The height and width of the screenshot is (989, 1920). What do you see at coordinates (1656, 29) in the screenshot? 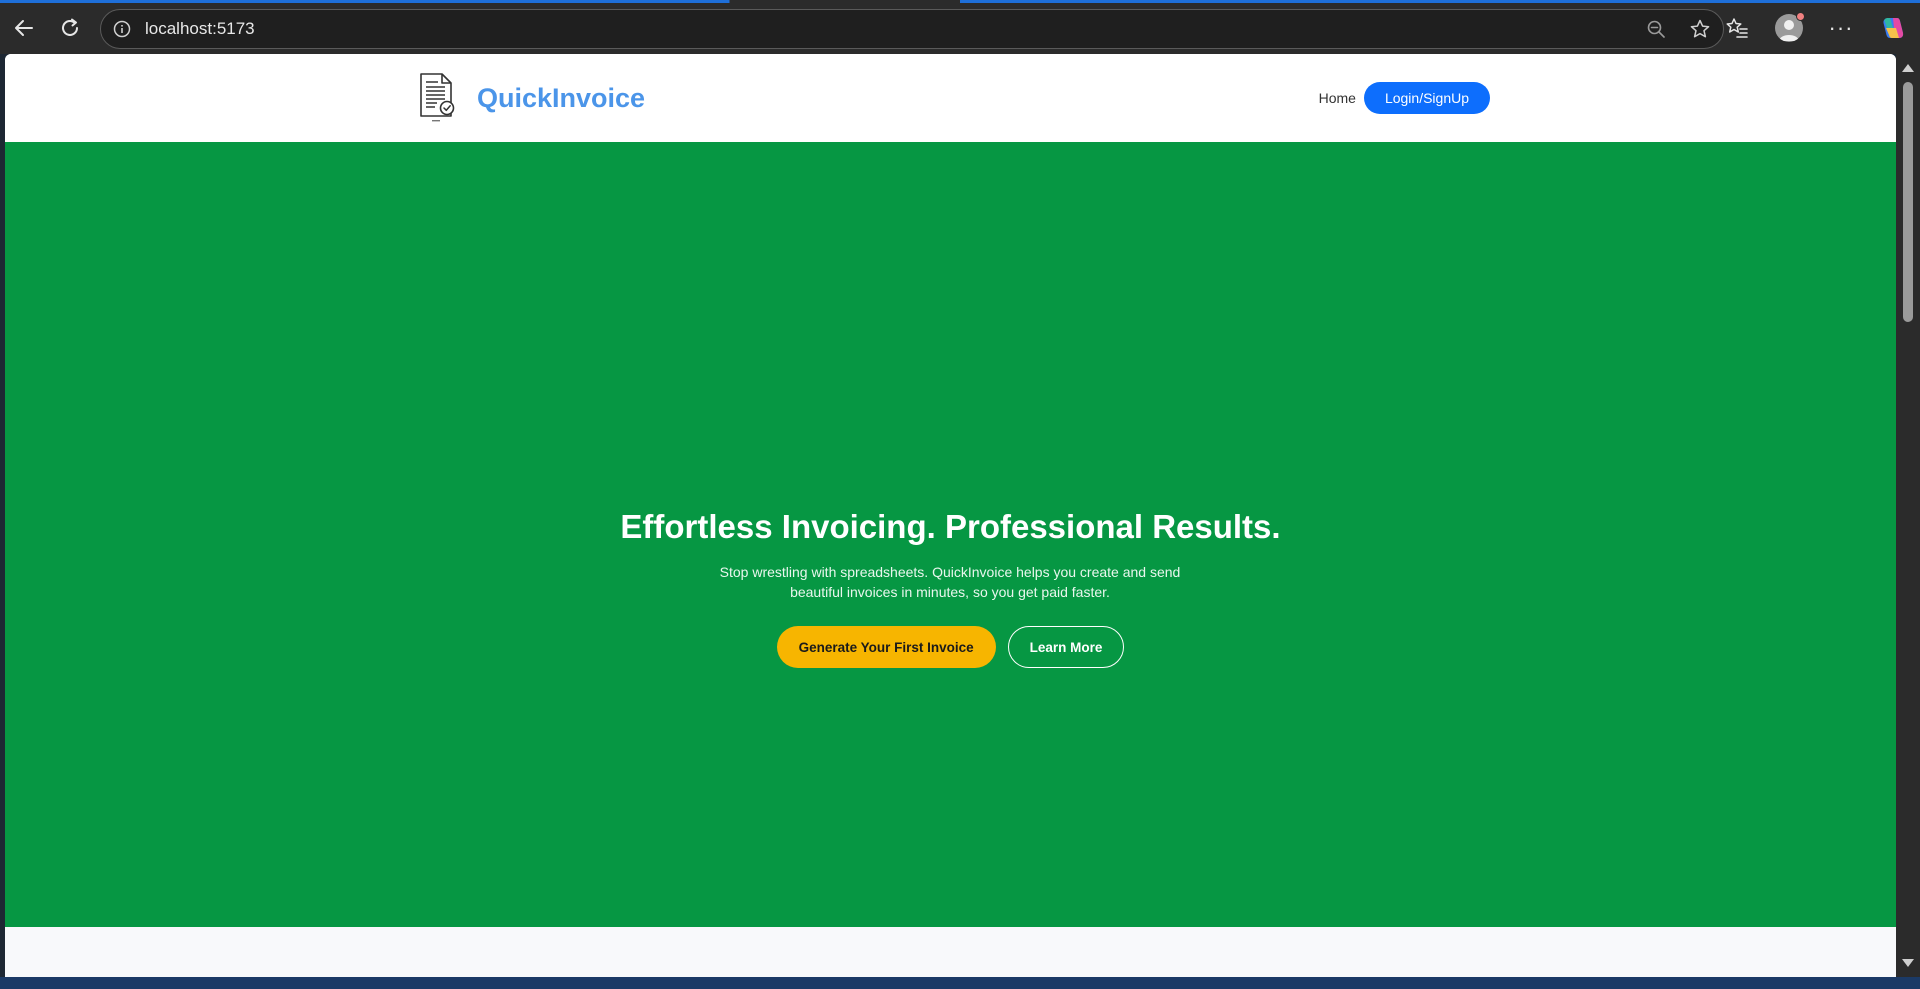
I see `zoom-out-icon` at bounding box center [1656, 29].